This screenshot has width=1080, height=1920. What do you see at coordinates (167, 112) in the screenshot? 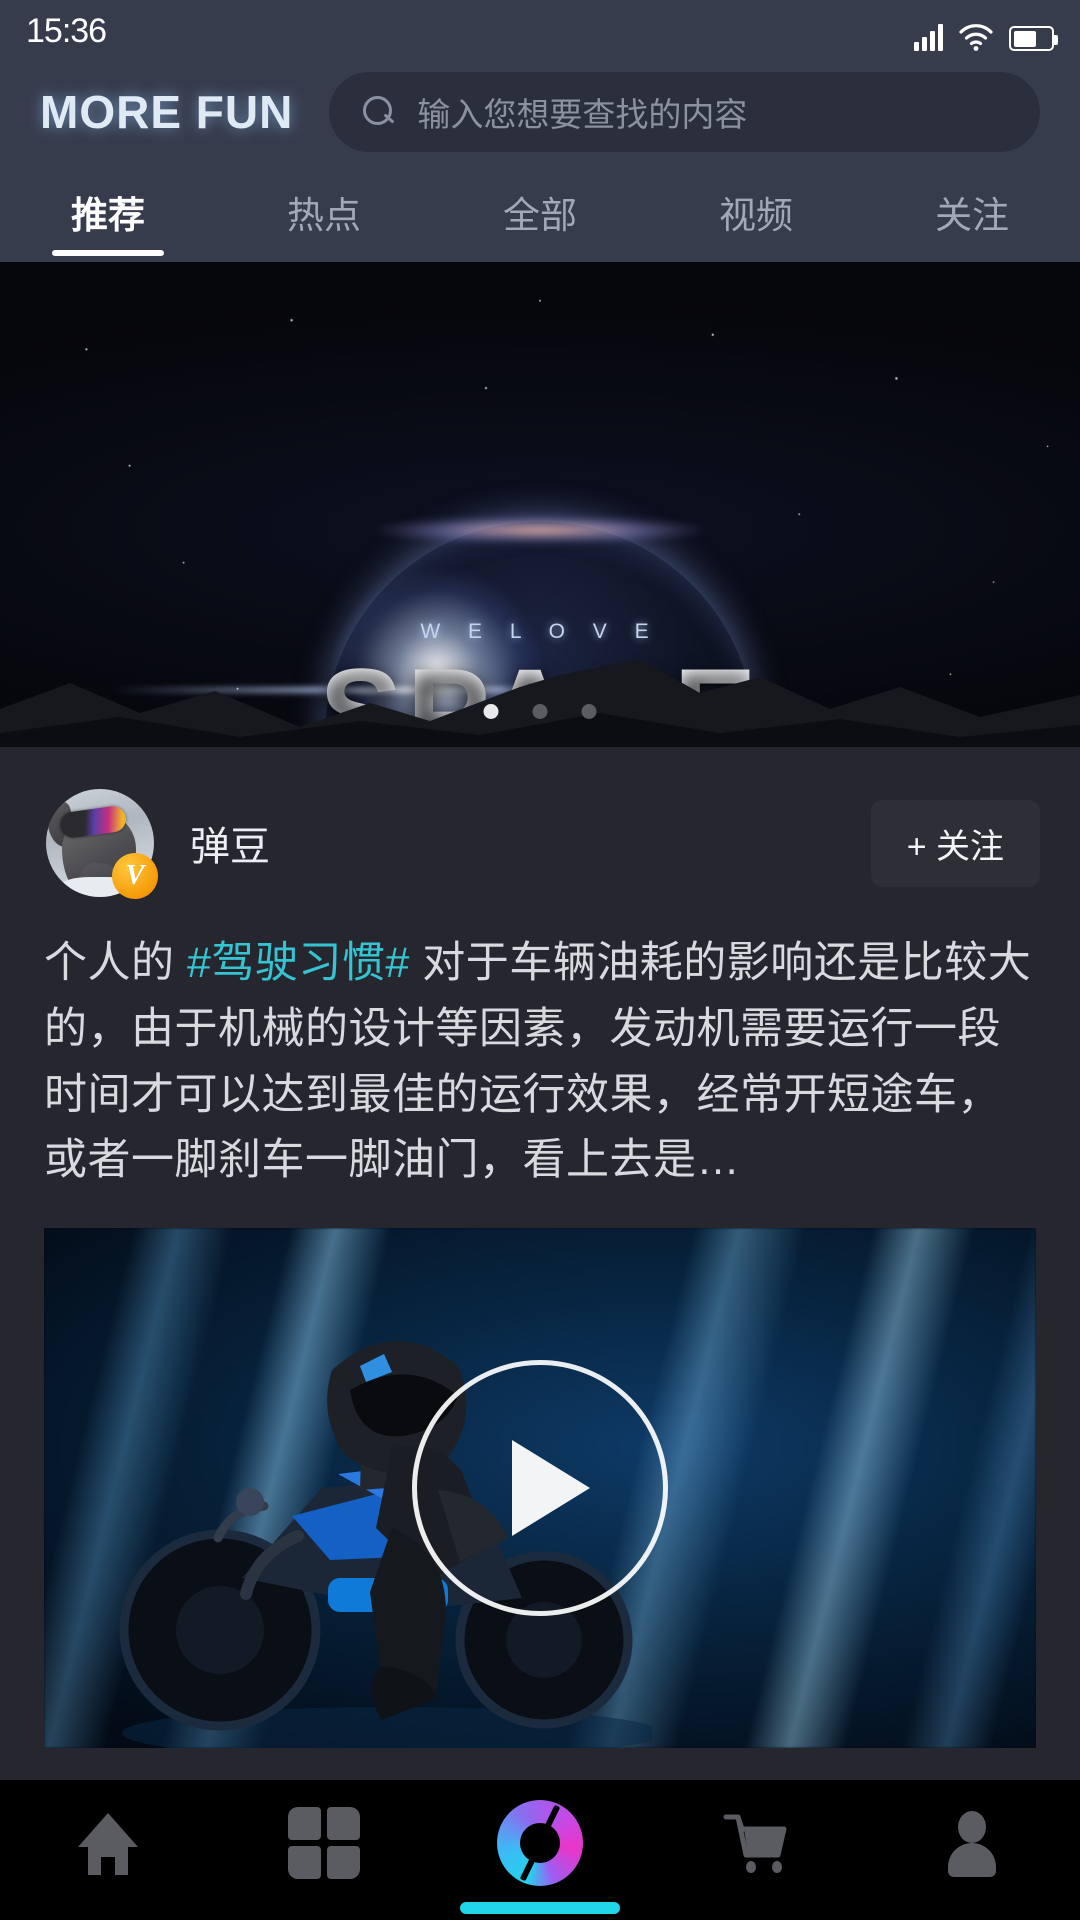
I see `app-logo: MORE FUN` at bounding box center [167, 112].